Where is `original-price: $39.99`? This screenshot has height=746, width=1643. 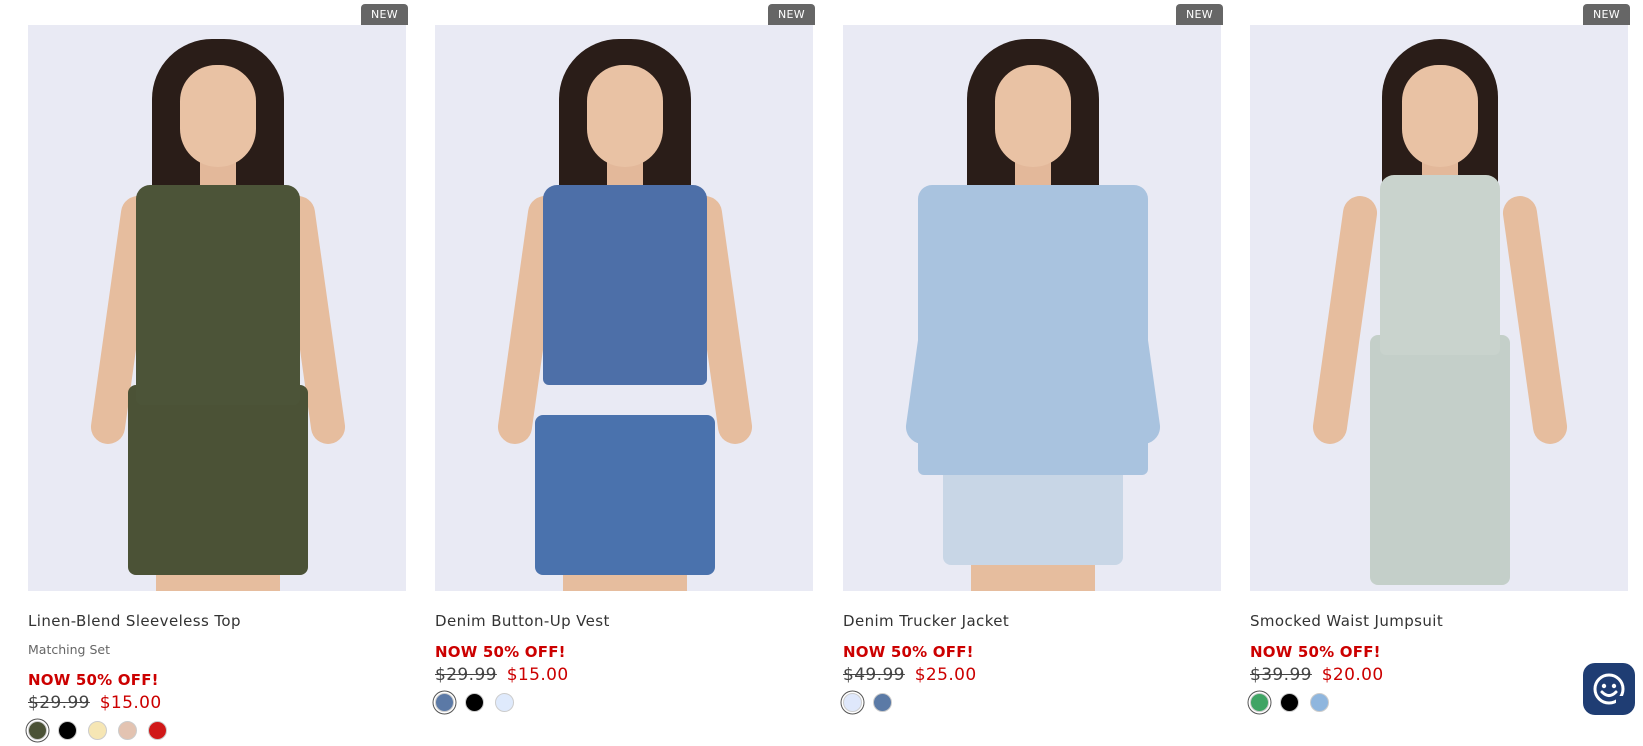 original-price: $39.99 is located at coordinates (1281, 675).